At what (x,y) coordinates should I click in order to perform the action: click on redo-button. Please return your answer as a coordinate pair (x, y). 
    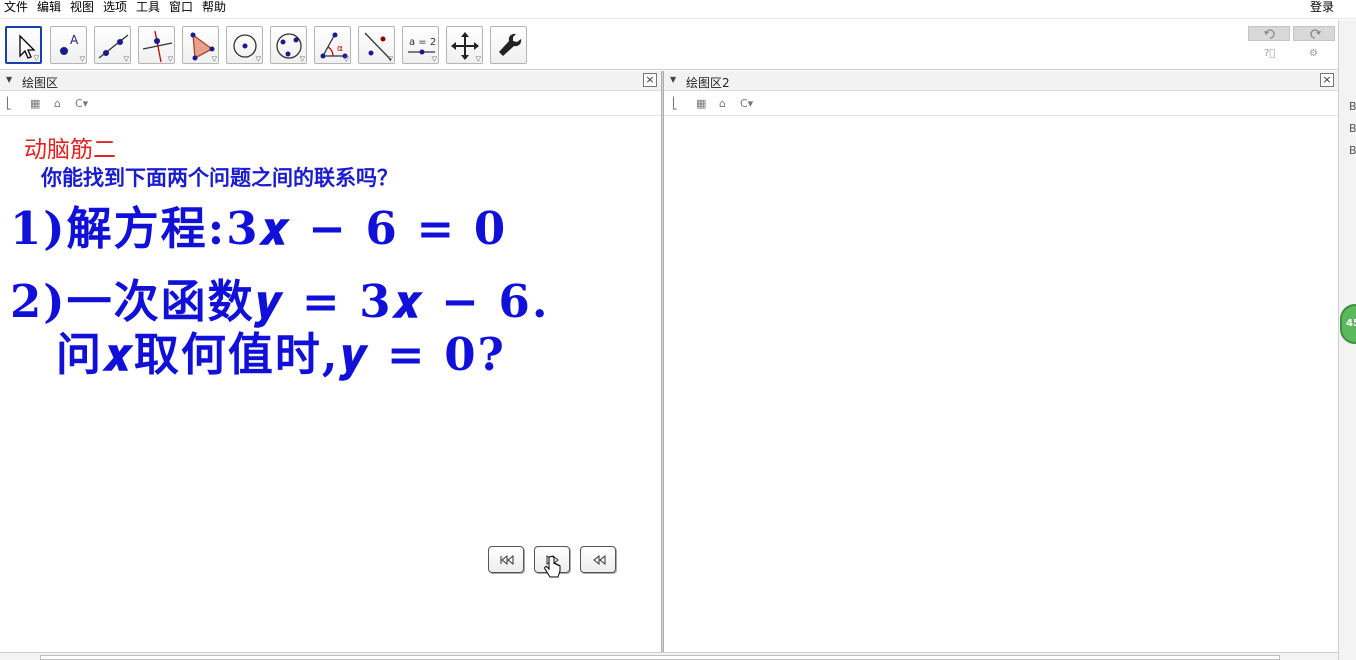
    Looking at the image, I should click on (1314, 33).